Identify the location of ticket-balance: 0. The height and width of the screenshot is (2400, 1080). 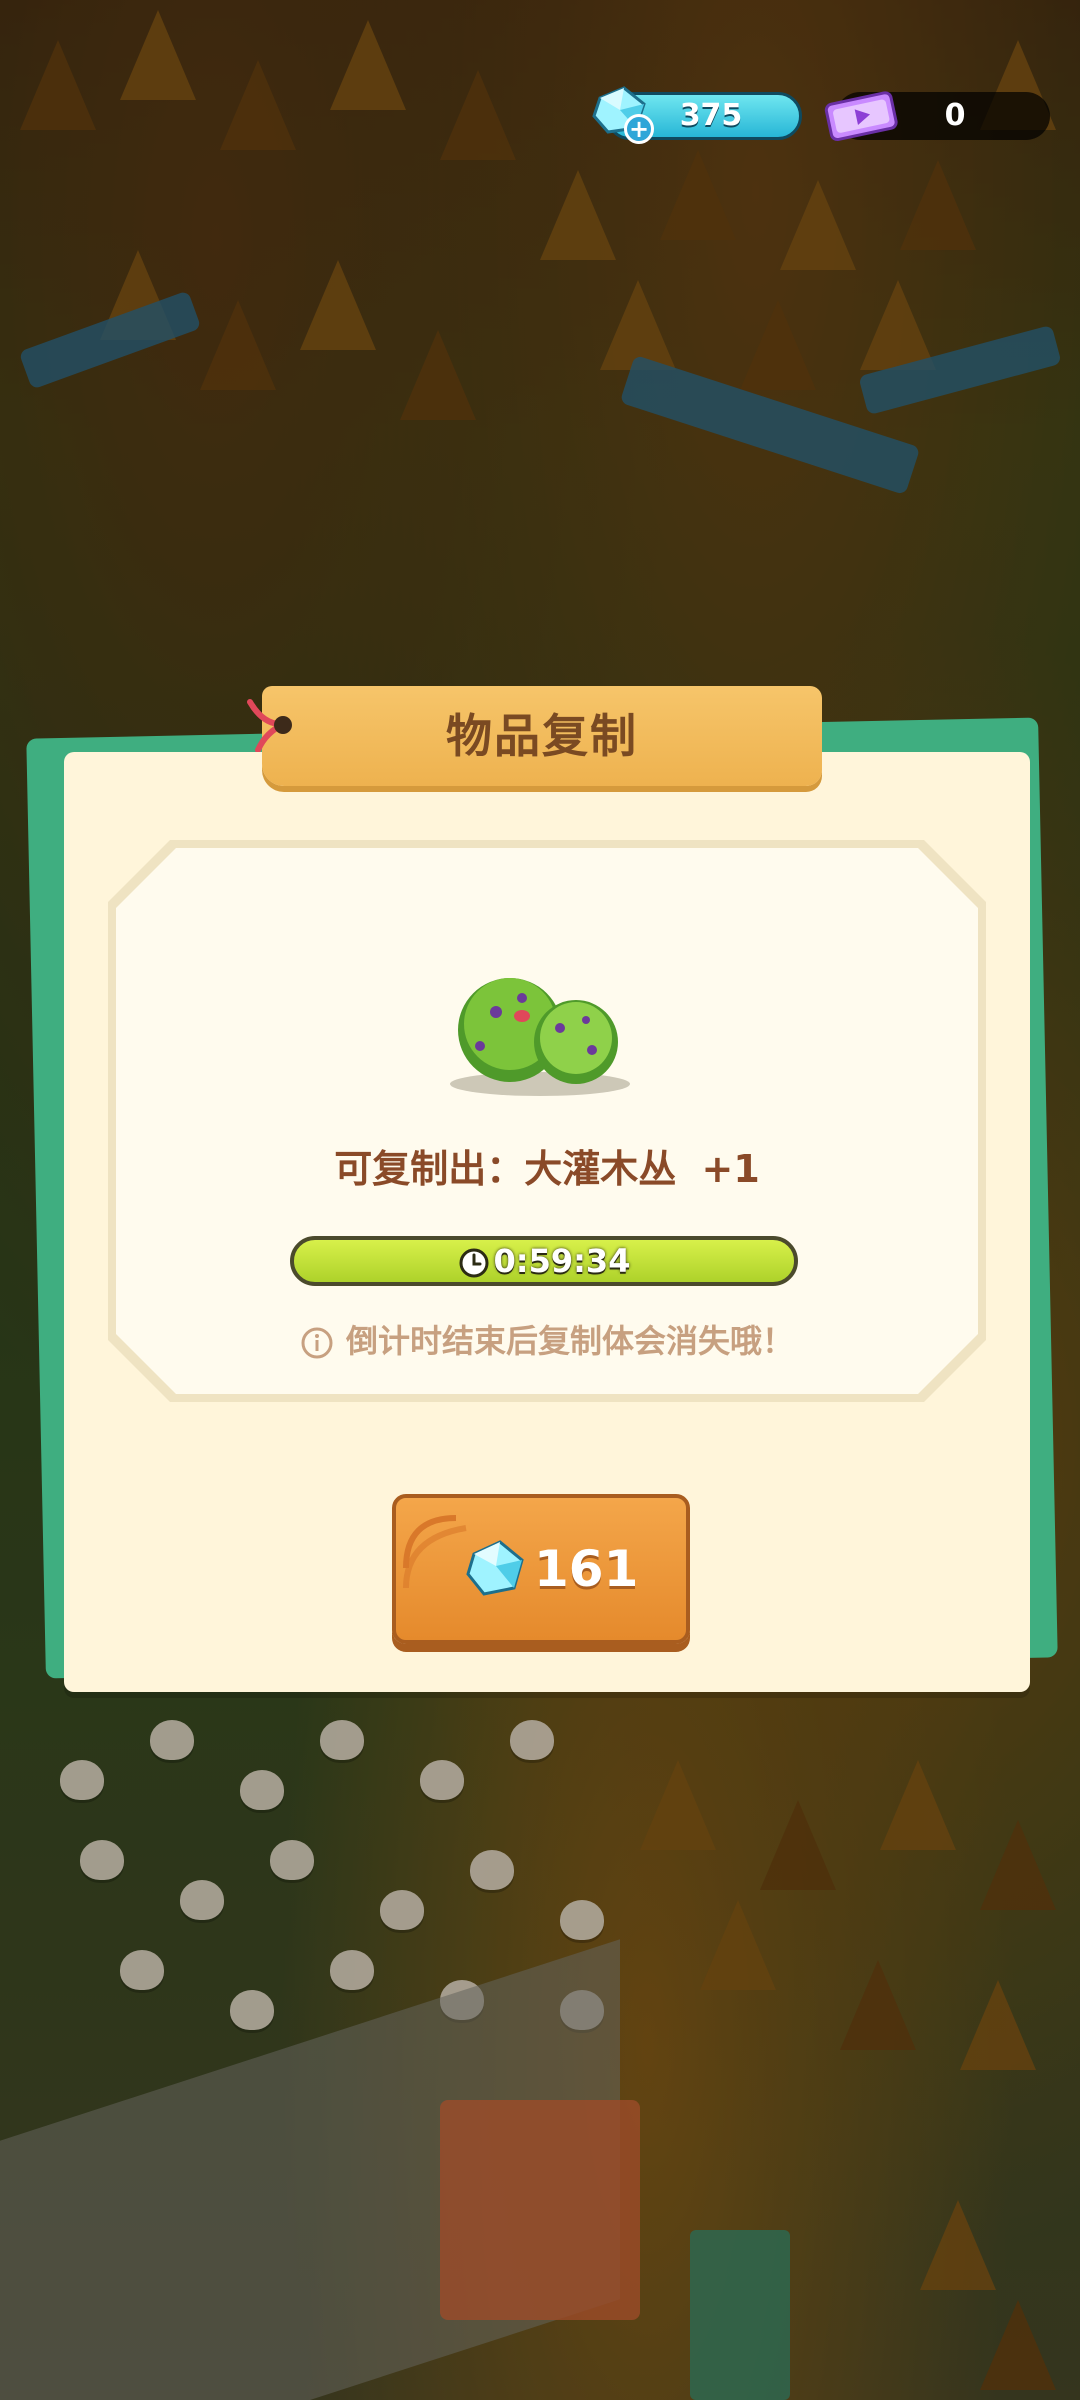
(955, 115).